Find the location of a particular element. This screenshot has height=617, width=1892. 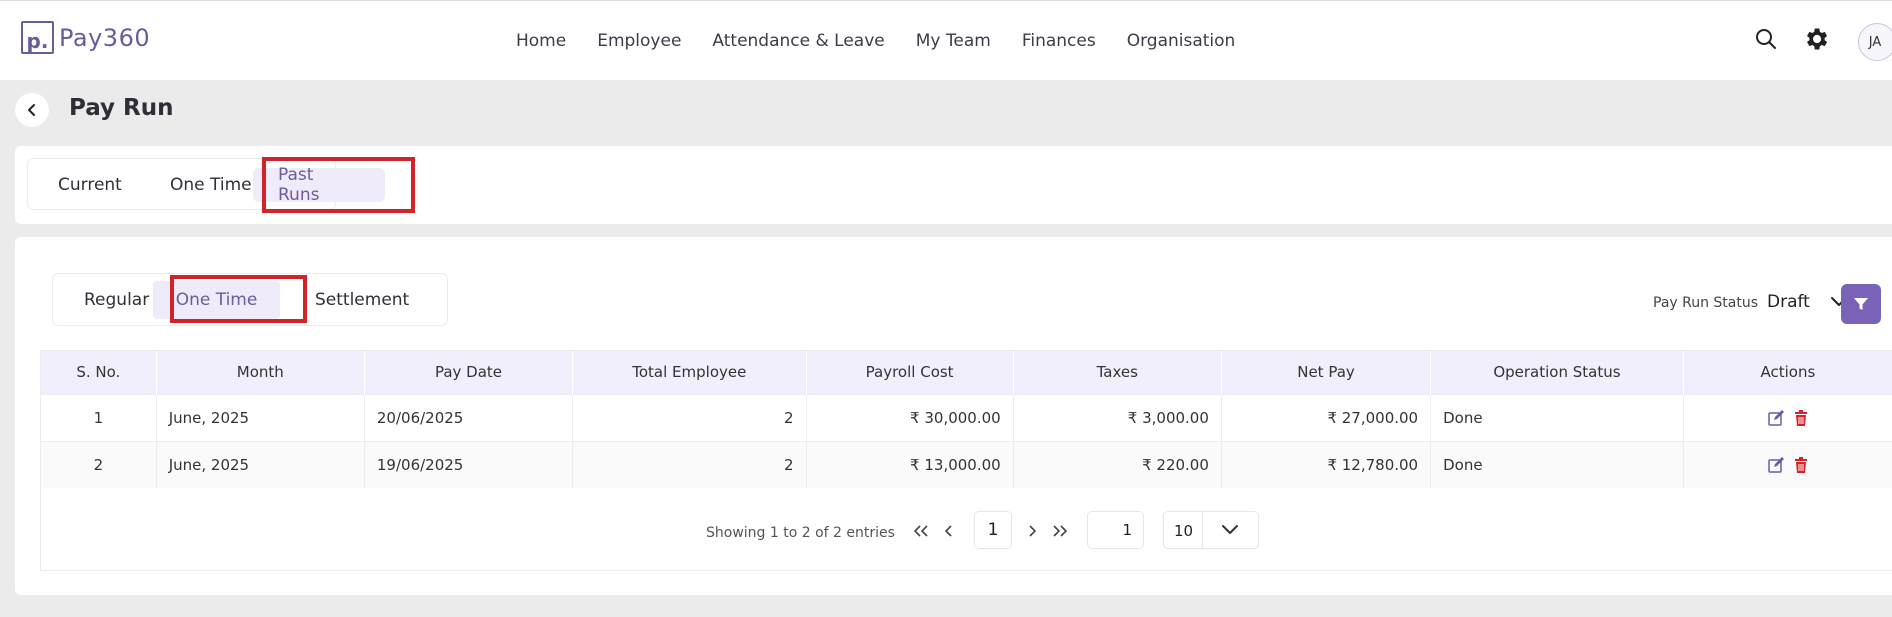

column-header: Total Employee is located at coordinates (689, 372).